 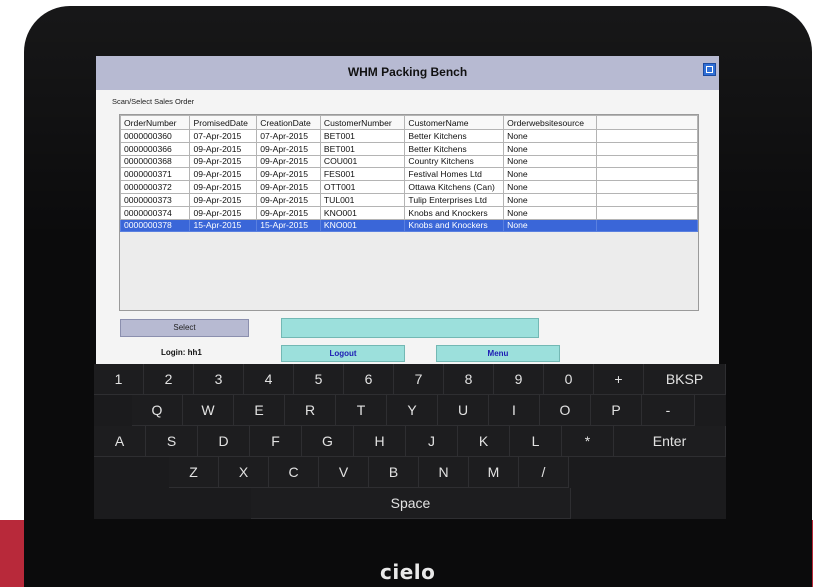 I want to click on table-cell: Country Kitchens, so click(x=454, y=161).